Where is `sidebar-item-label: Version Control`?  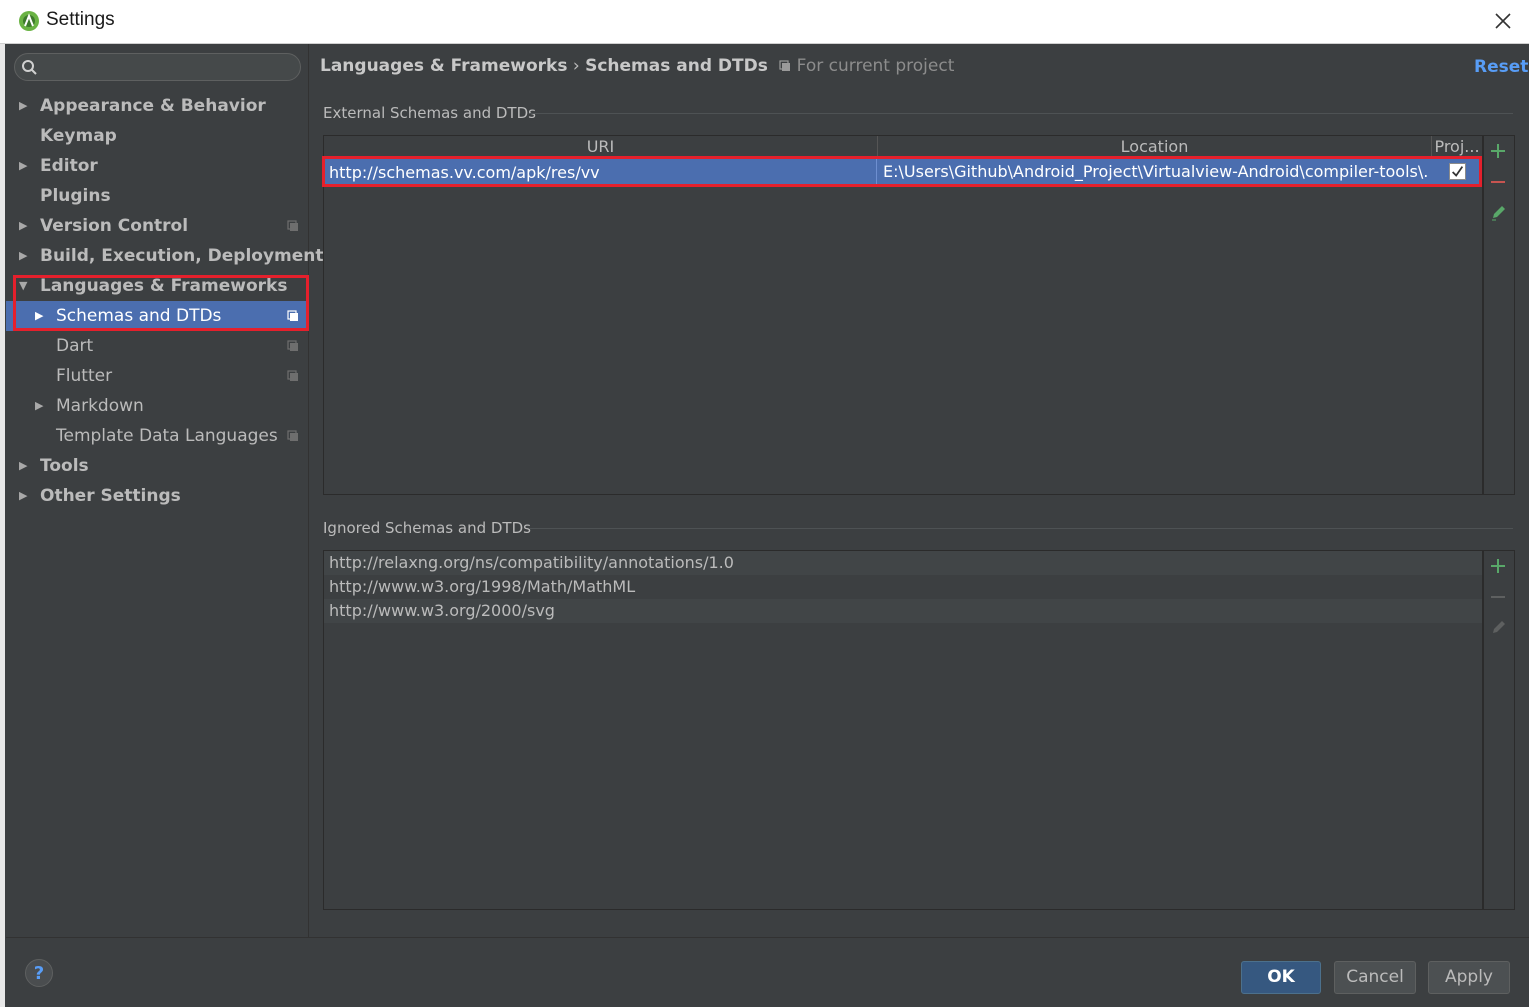
sidebar-item-label: Version Control is located at coordinates (114, 226).